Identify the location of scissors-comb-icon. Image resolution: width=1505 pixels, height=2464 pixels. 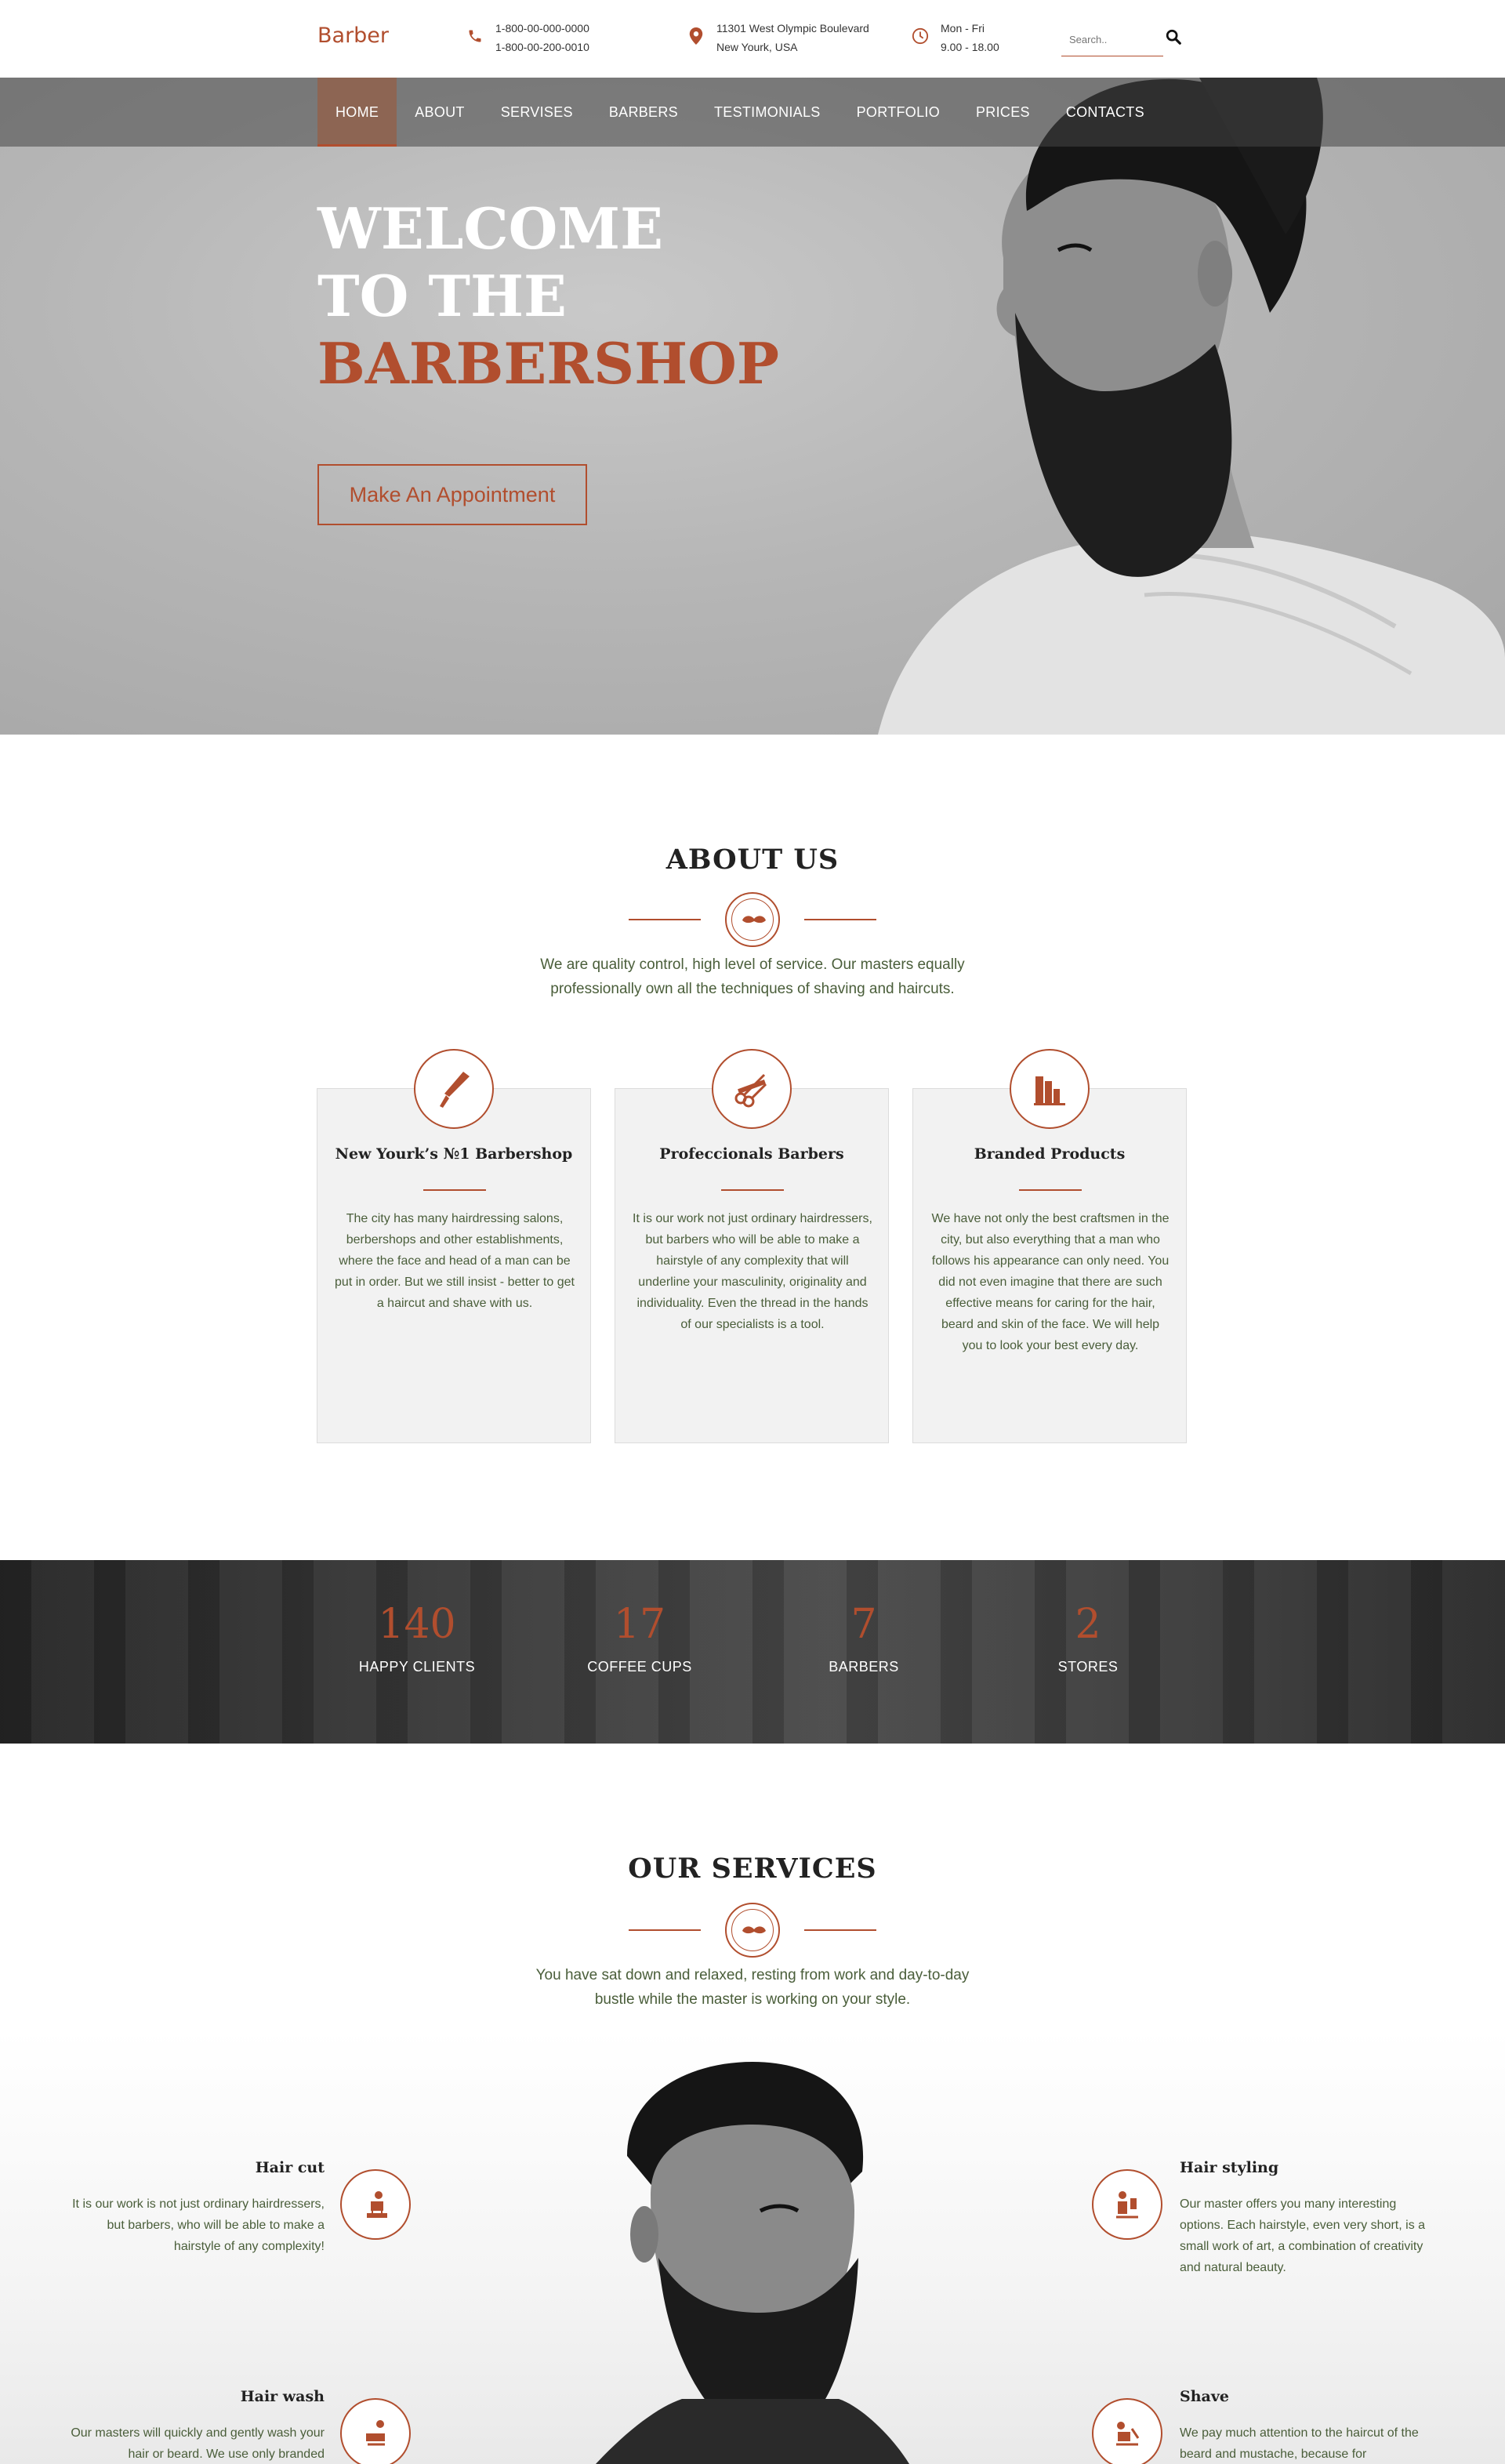
(752, 1089).